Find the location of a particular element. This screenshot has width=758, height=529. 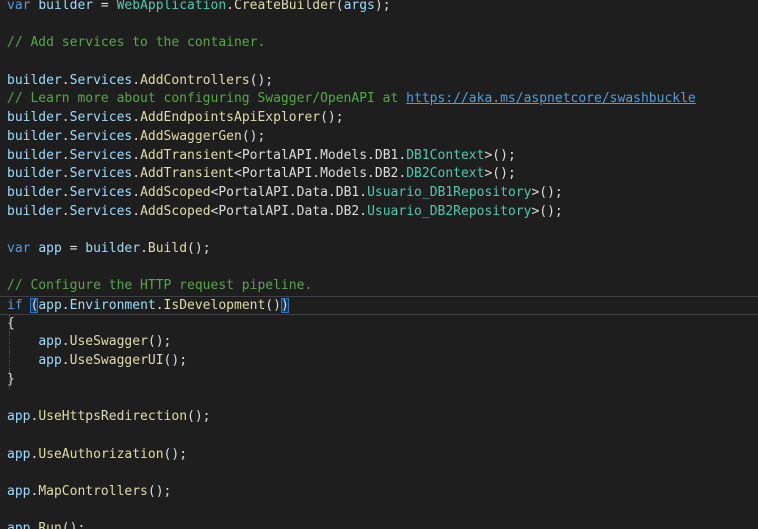

code-line: } is located at coordinates (379, 380).